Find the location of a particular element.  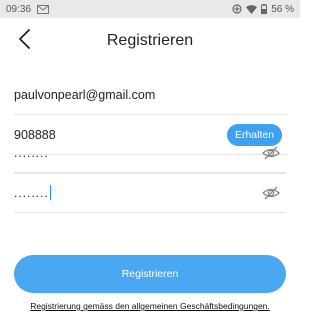

text-cursor is located at coordinates (50, 192).